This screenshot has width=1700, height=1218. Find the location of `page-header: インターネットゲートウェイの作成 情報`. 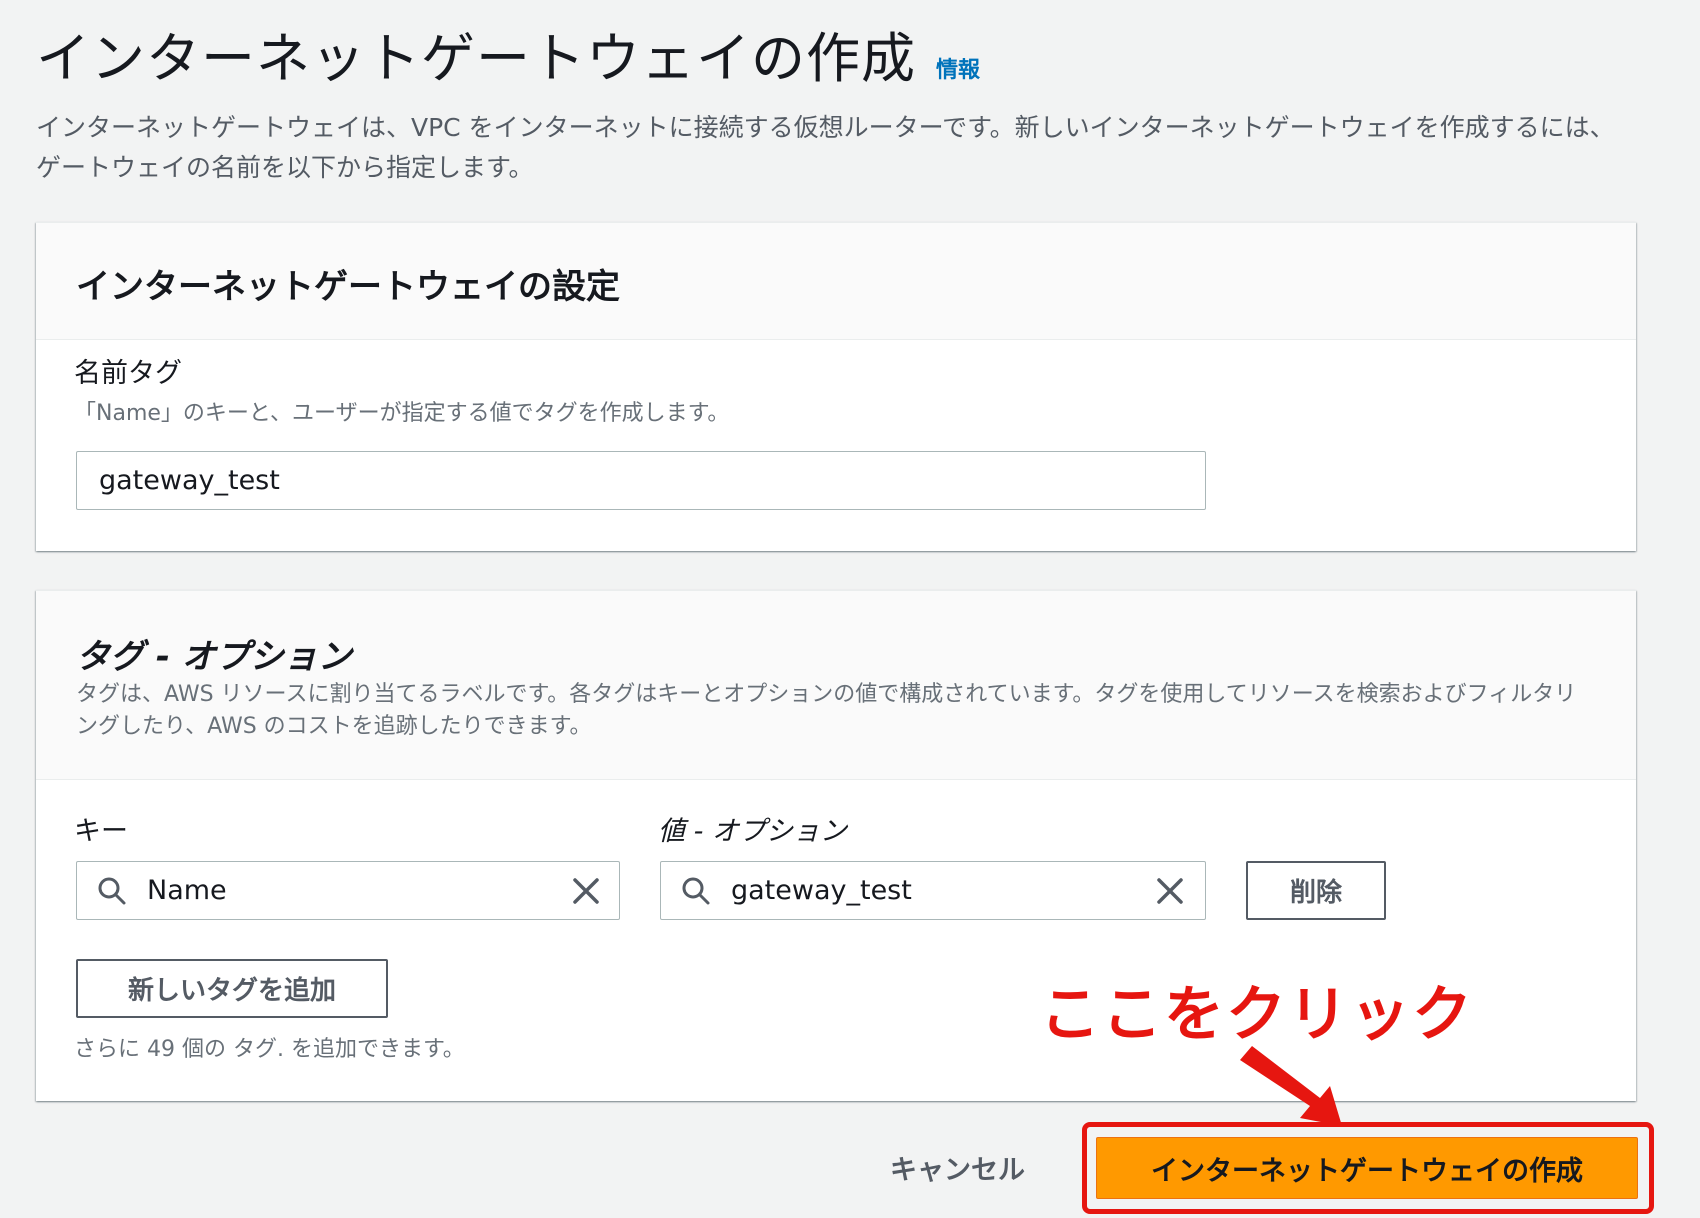

page-header: インターネットゲートウェイの作成 情報 is located at coordinates (508, 53).